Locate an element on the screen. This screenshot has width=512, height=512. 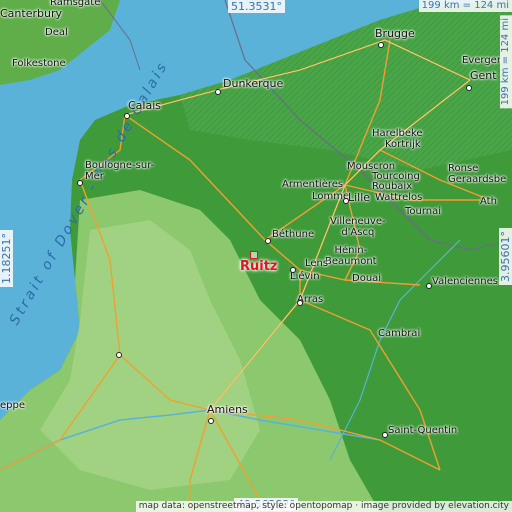
city-dot-lens is located at coordinates (293, 270).